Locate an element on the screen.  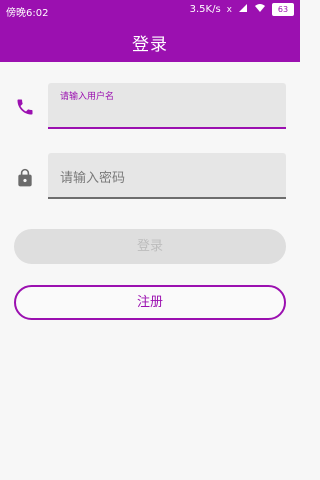
login-button: 登录 is located at coordinates (150, 246).